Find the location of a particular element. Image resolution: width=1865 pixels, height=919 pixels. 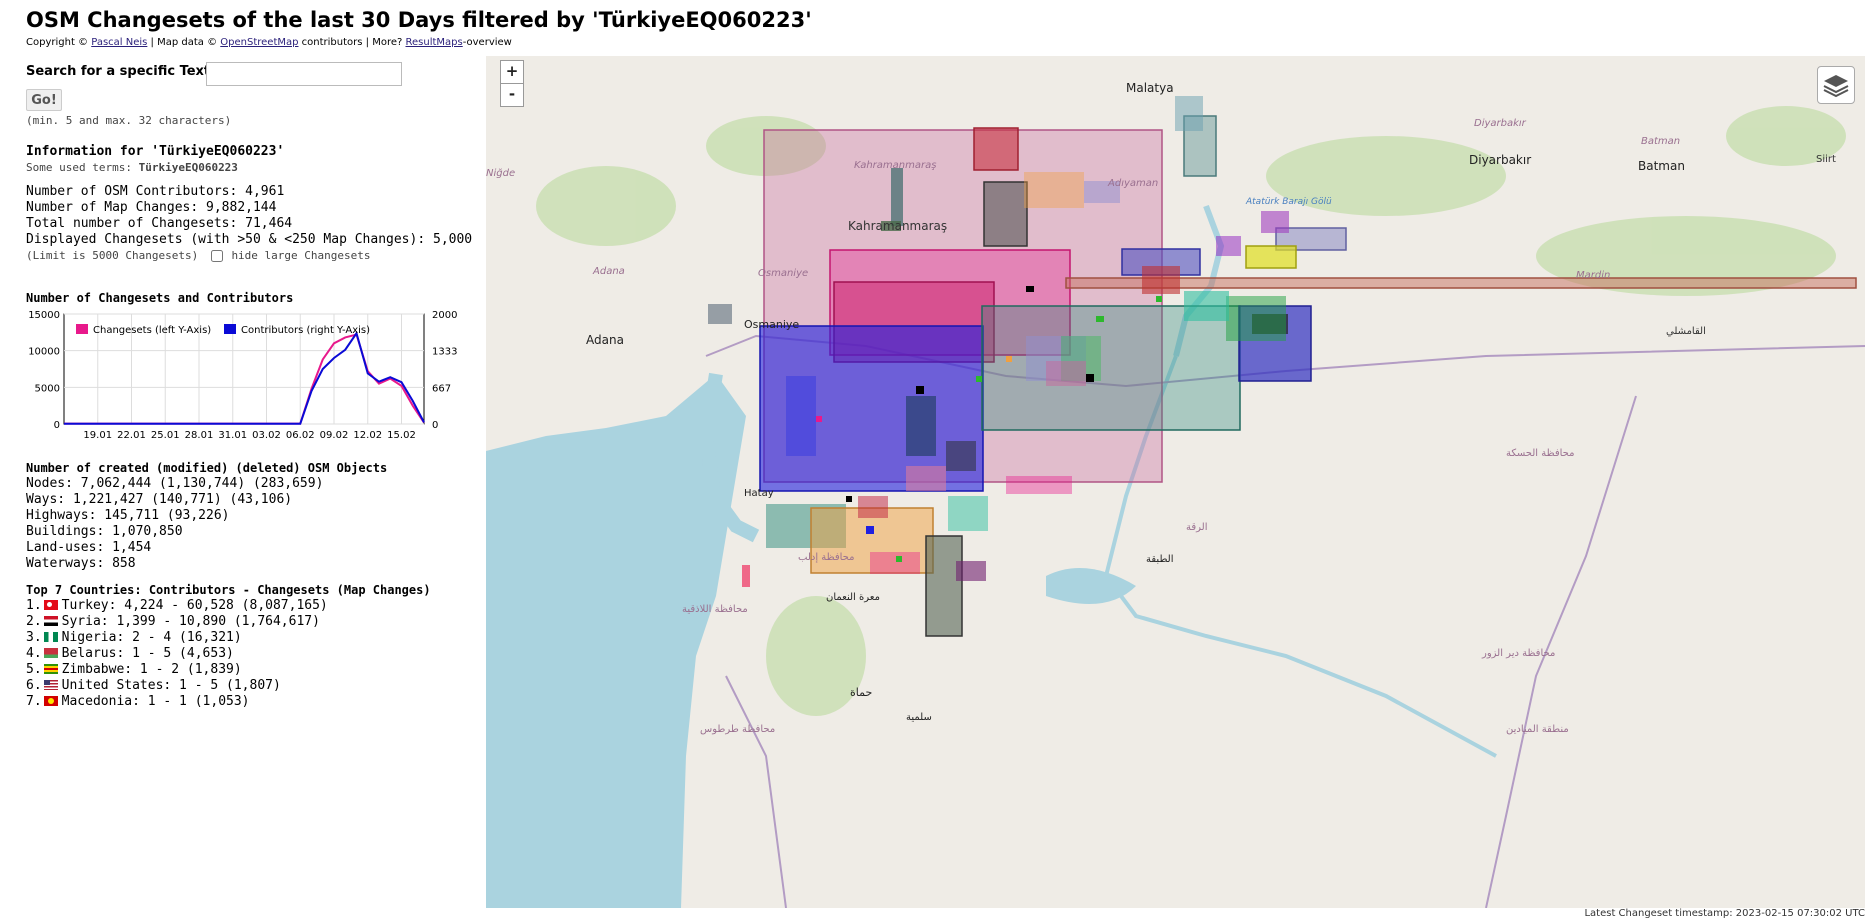

label-adana: Adana is located at coordinates (605, 340).